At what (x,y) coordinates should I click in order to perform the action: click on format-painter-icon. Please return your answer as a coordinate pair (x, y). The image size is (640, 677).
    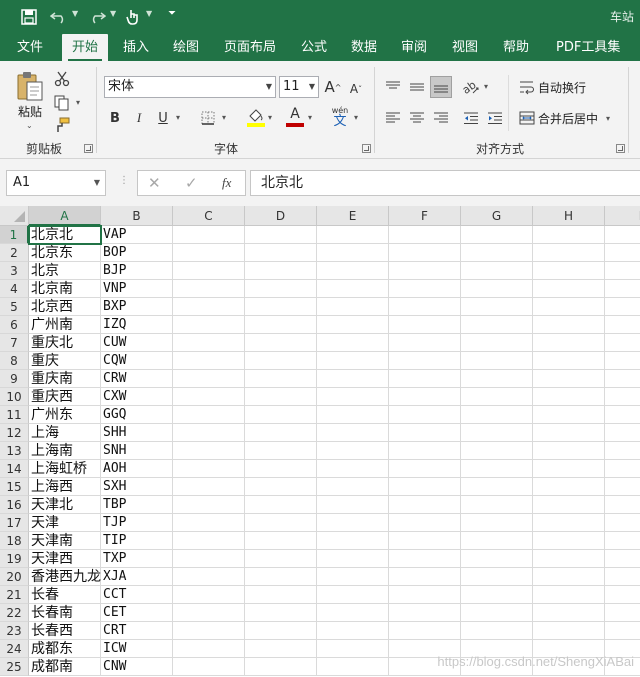
    Looking at the image, I should click on (62, 125).